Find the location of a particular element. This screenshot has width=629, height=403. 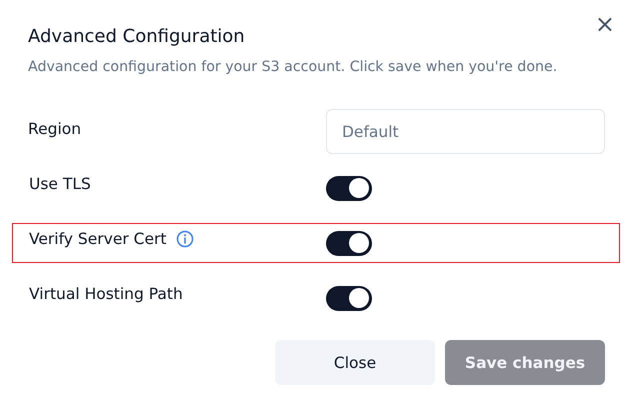

region-input-field: Default is located at coordinates (465, 131).